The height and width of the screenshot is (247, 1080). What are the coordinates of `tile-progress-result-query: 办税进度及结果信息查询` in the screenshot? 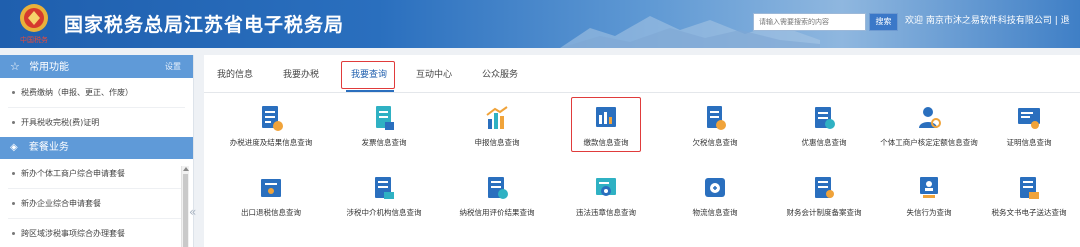 It's located at (271, 125).